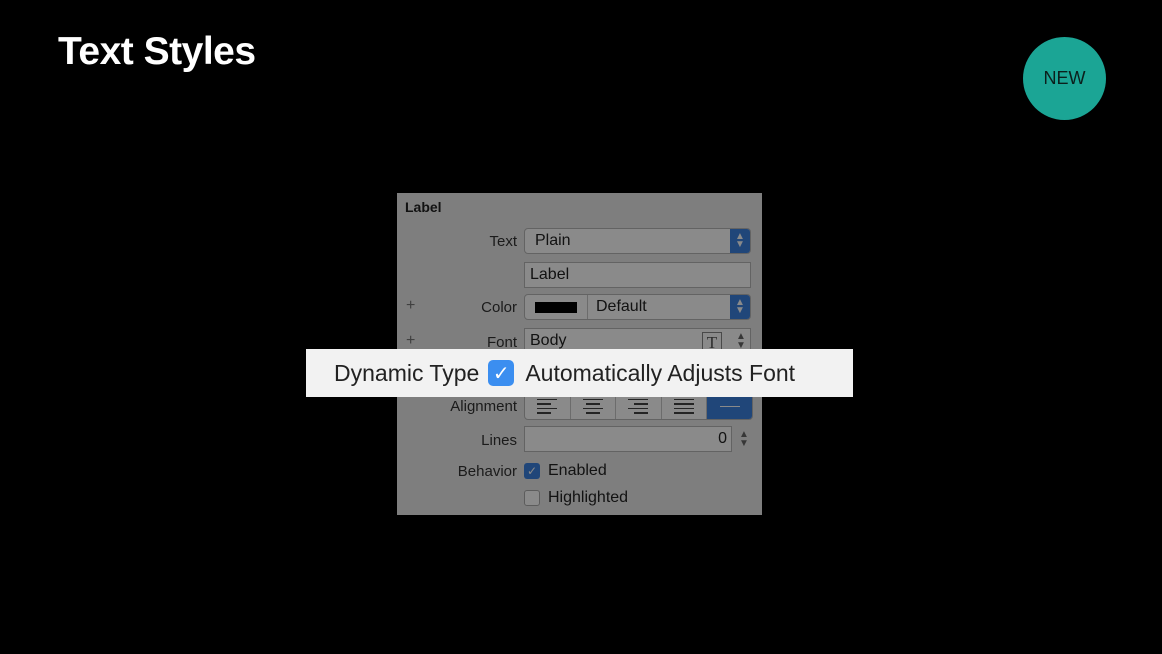 Image resolution: width=1162 pixels, height=654 pixels. I want to click on auto-adjusts-font-label: Automatically Adjusts Font, so click(660, 372).